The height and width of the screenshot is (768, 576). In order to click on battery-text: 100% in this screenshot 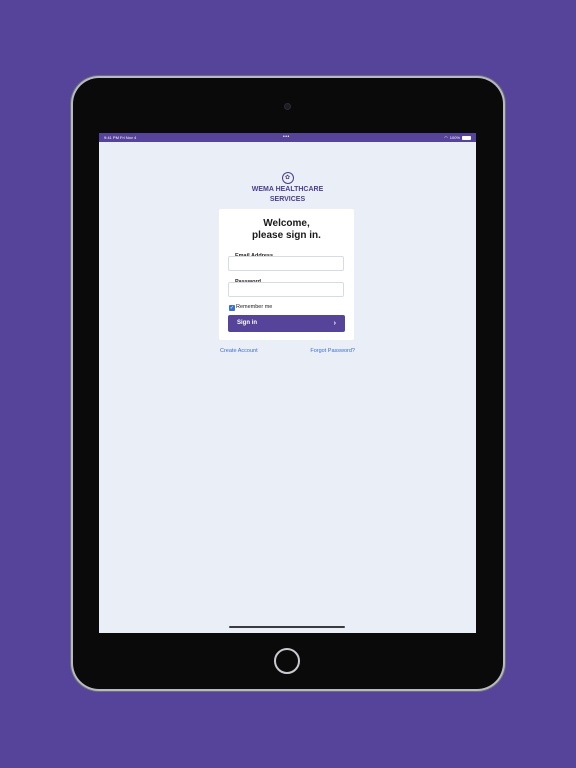, I will do `click(454, 137)`.